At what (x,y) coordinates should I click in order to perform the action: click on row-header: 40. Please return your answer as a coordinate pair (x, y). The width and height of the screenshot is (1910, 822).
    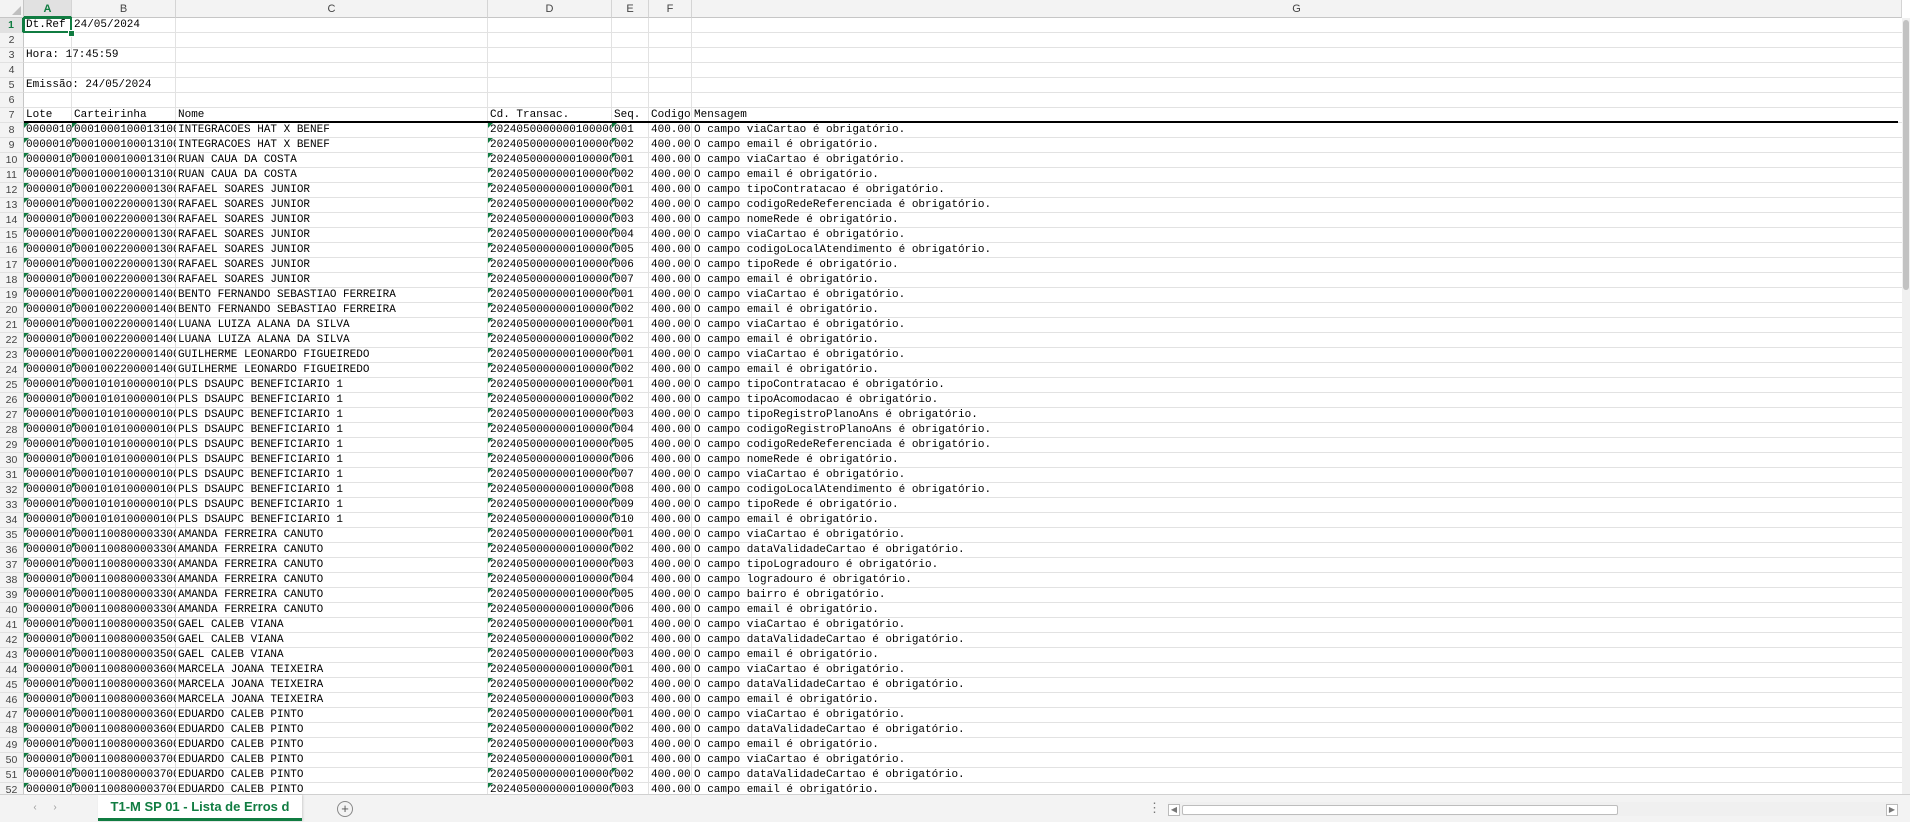
    Looking at the image, I should click on (12, 610).